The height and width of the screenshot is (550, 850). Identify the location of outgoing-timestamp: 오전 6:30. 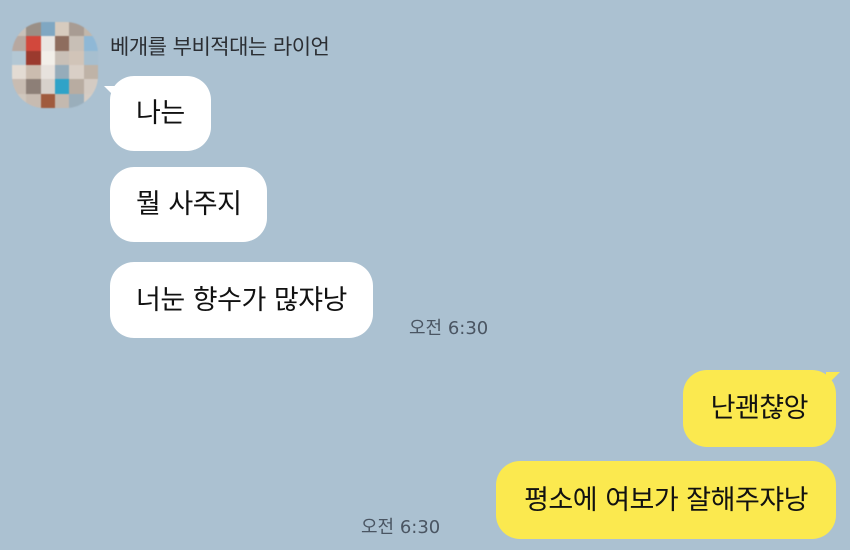
(401, 527).